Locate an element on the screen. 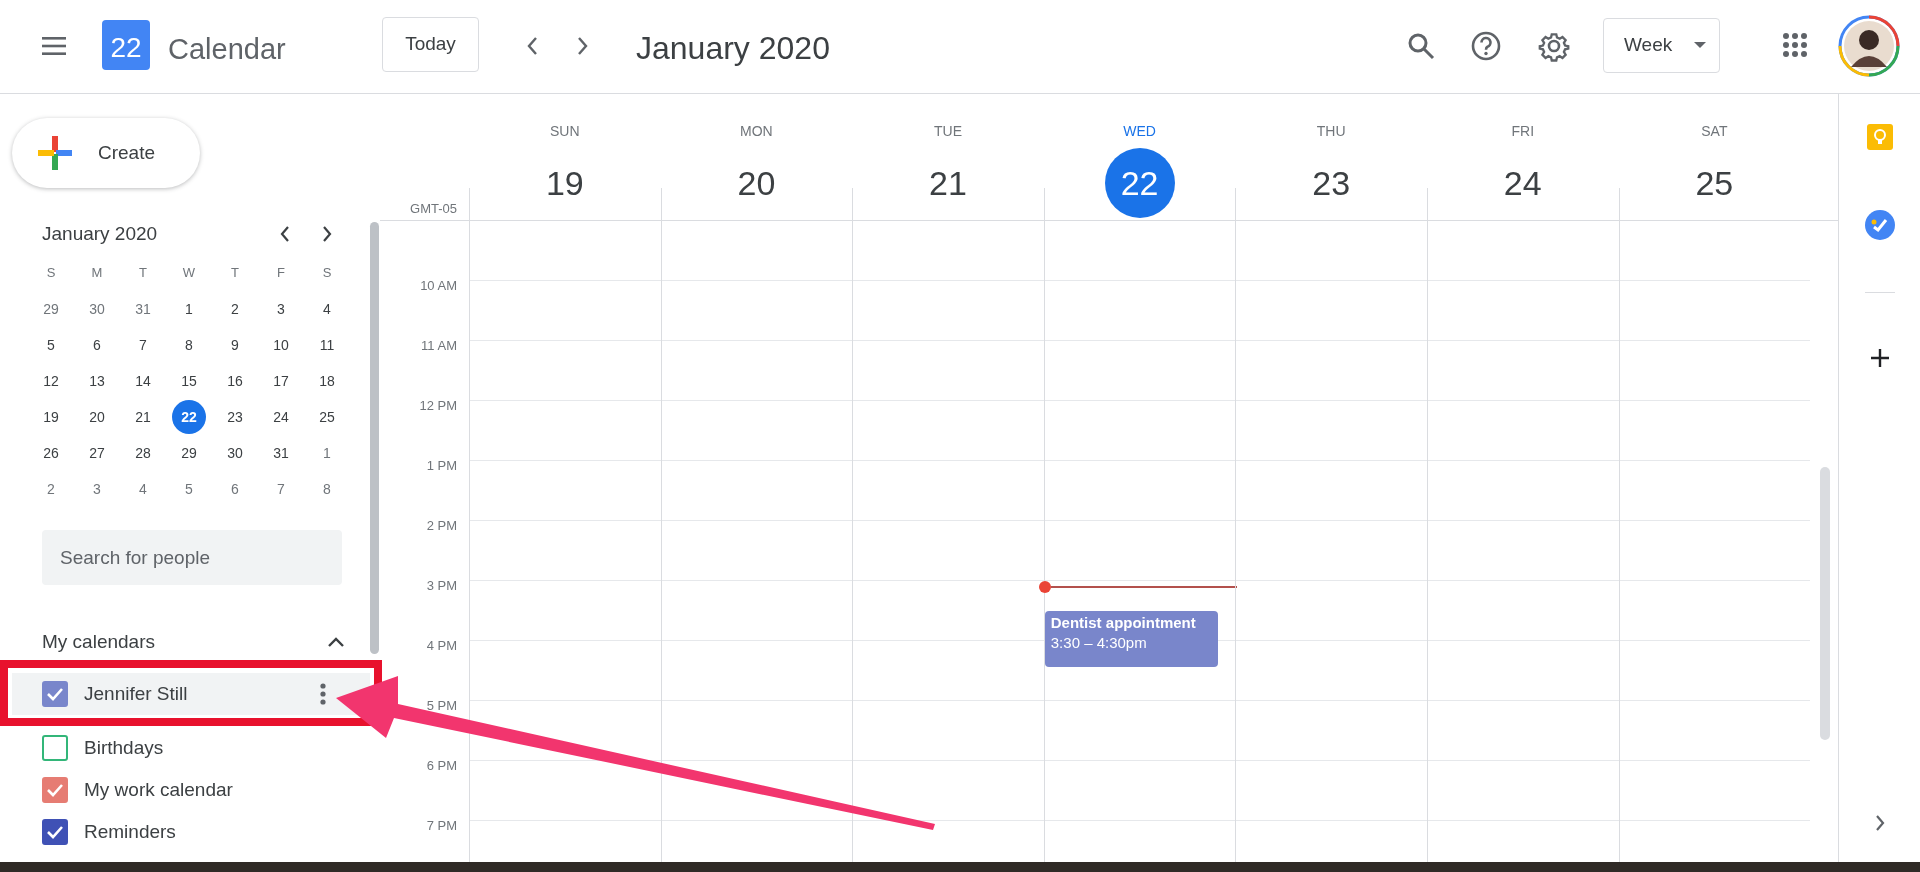 The height and width of the screenshot is (872, 1920). date-cell: 23 is located at coordinates (235, 417).